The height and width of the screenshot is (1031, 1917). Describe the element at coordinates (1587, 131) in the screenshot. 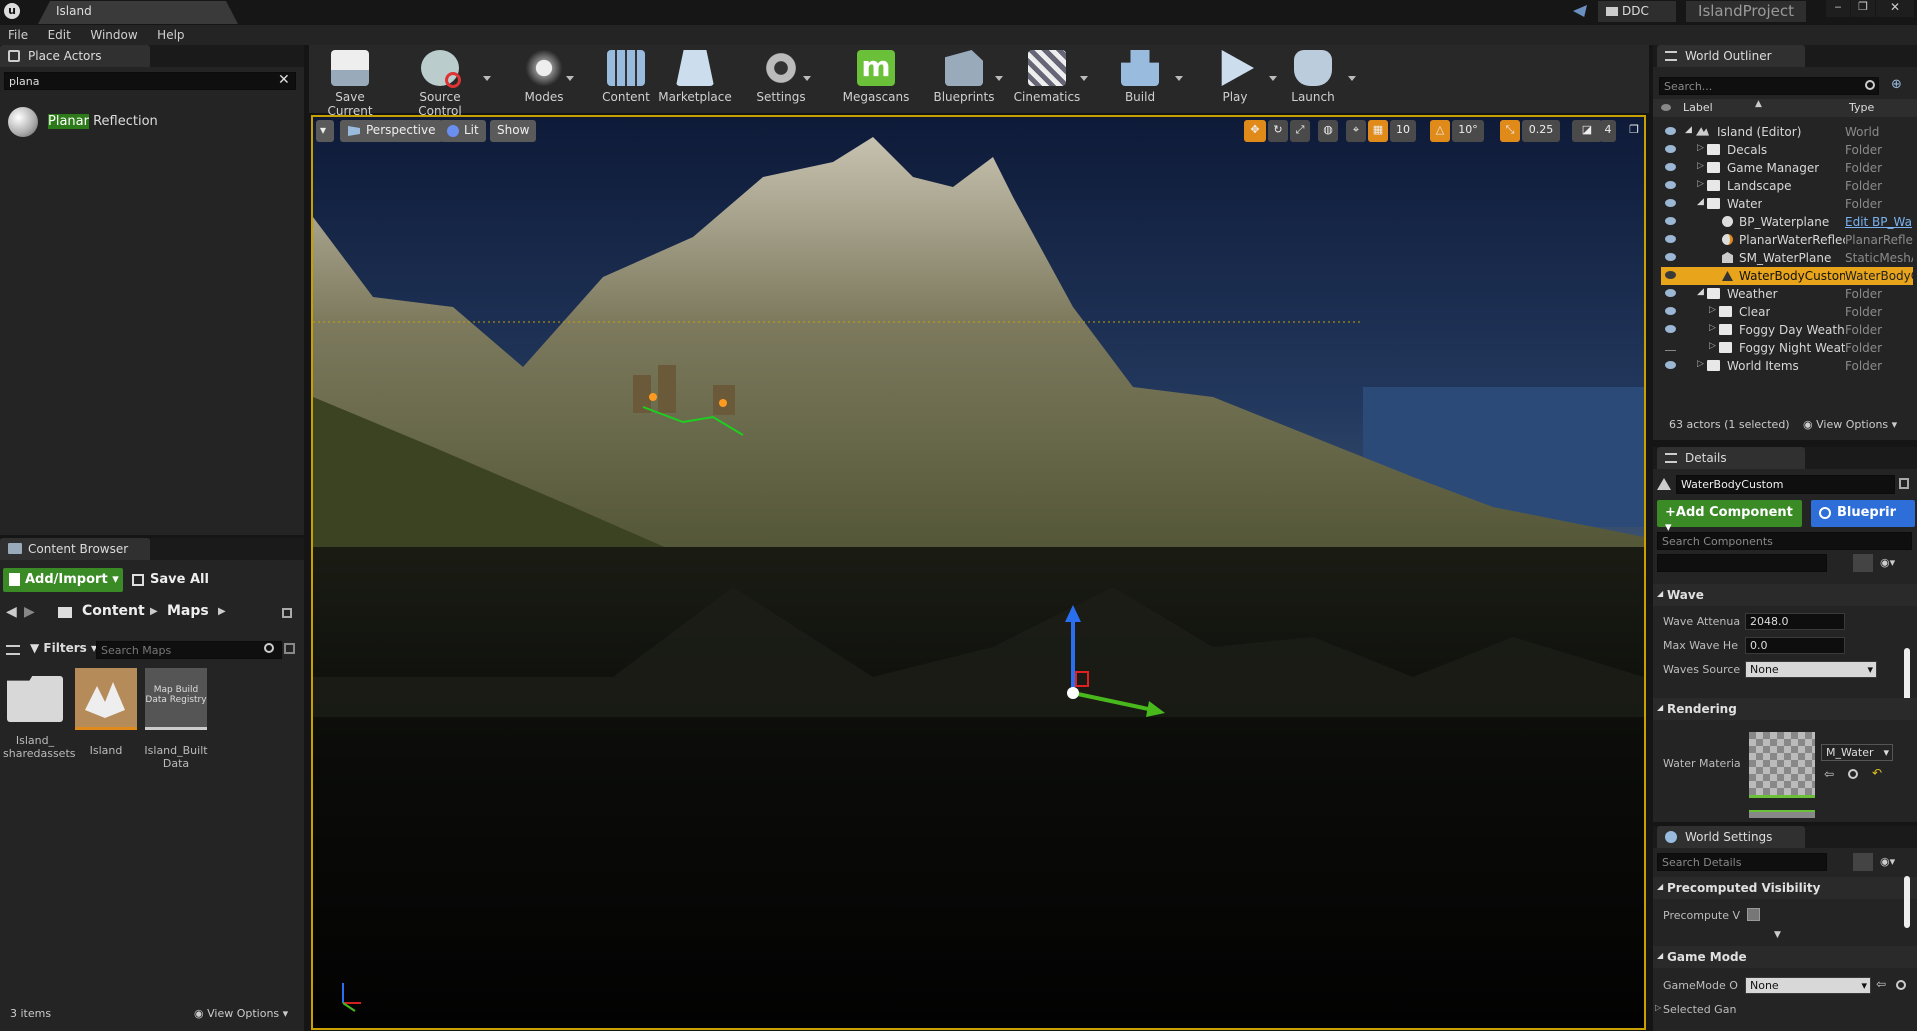

I see `camera-speed-icon: ◪` at that location.